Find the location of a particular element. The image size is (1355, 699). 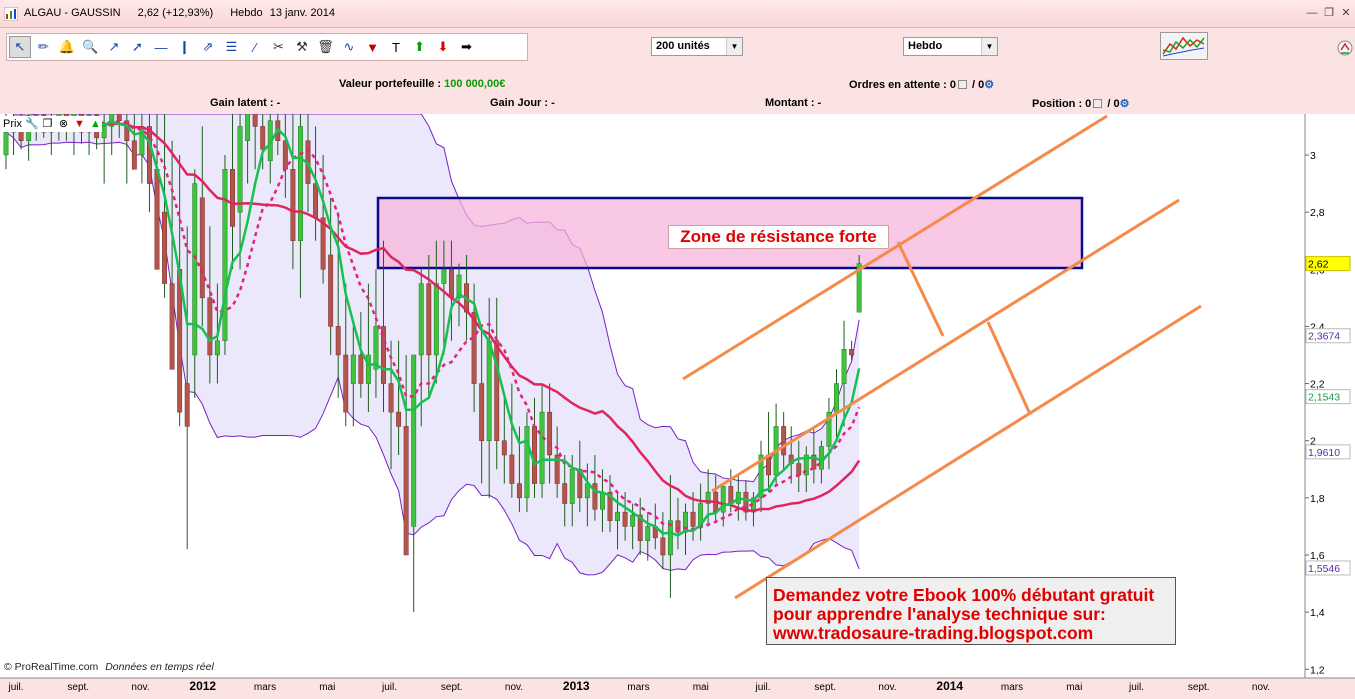

price-panel-label: Prix is located at coordinates (12, 124).